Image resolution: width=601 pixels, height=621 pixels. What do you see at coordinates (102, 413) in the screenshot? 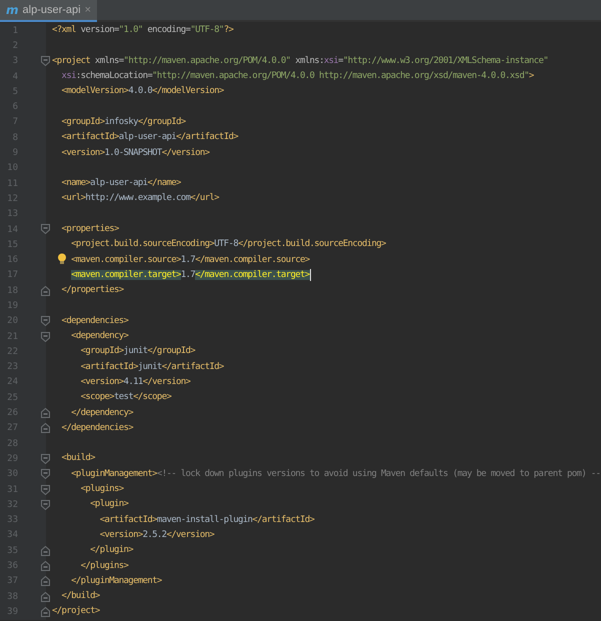
I see `code-line: </dependency>` at bounding box center [102, 413].